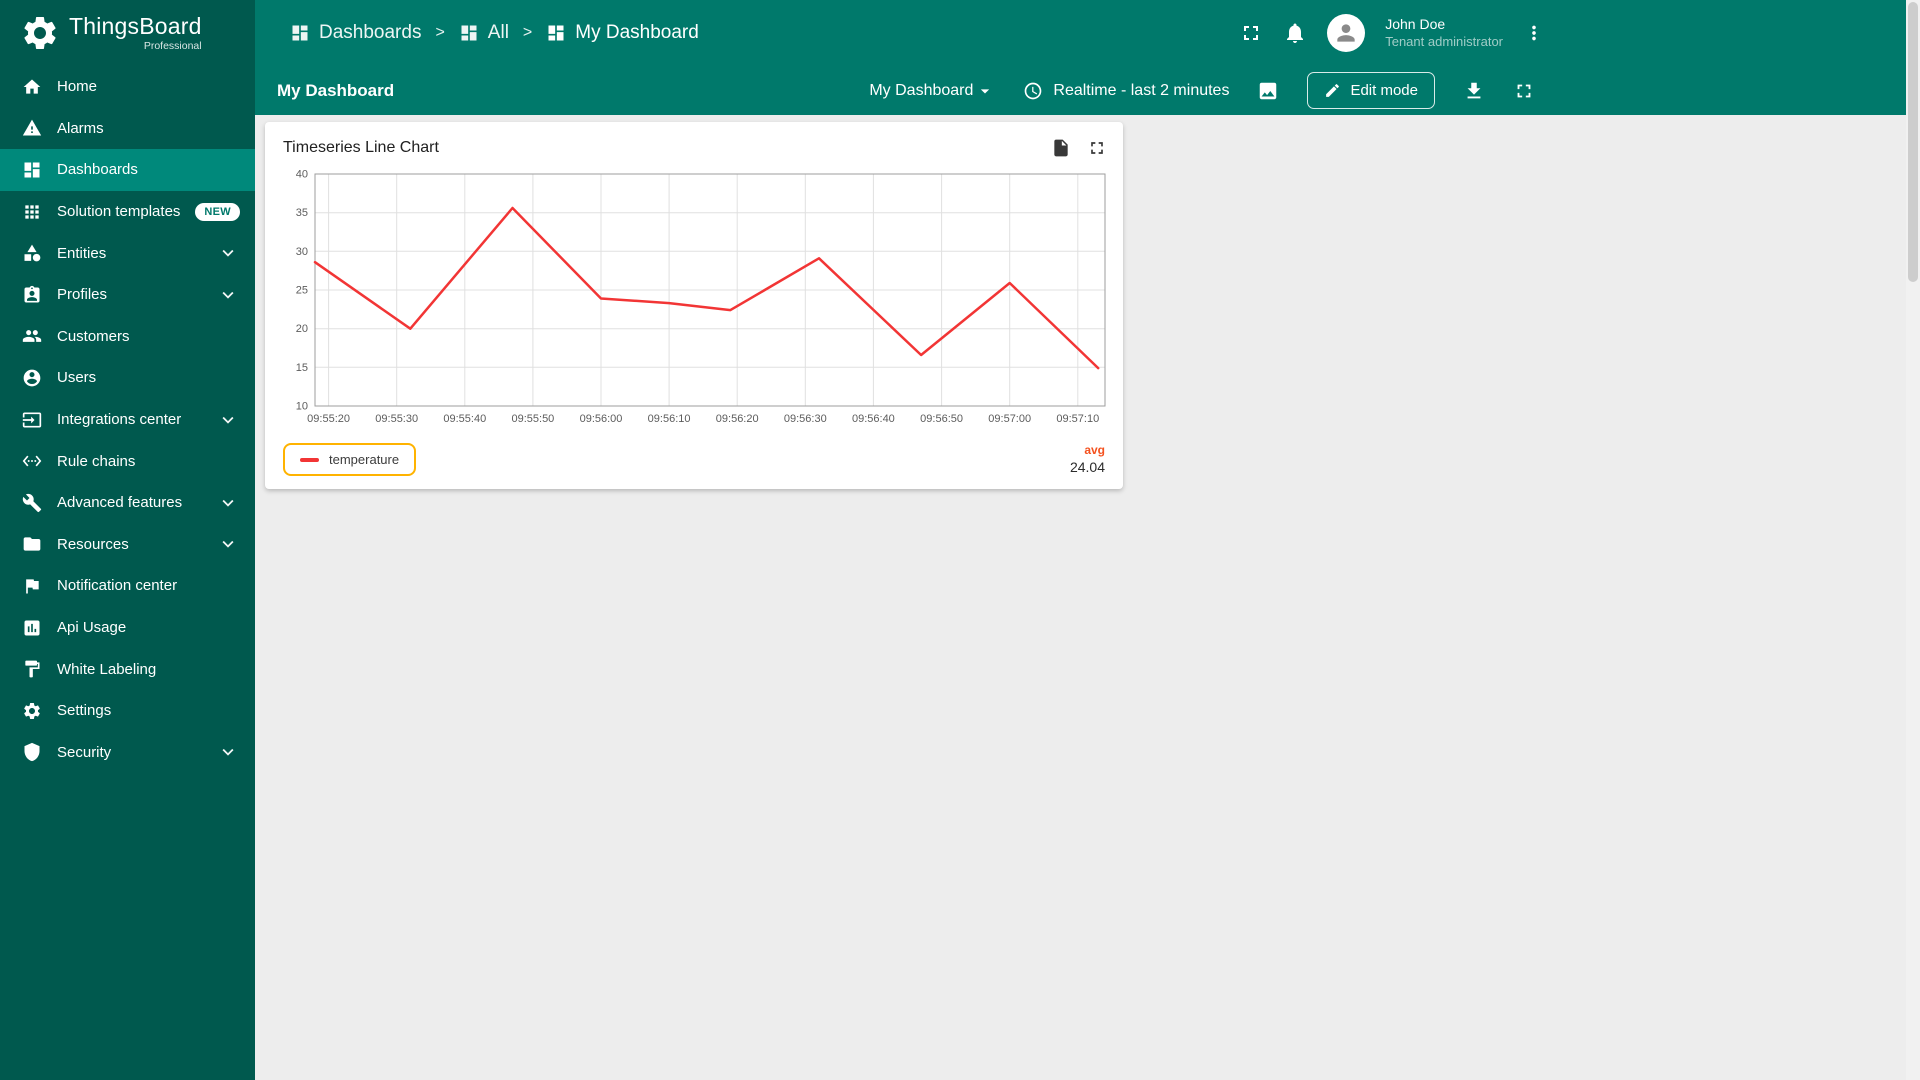  Describe the element at coordinates (32, 336) in the screenshot. I see `people-icon` at that location.